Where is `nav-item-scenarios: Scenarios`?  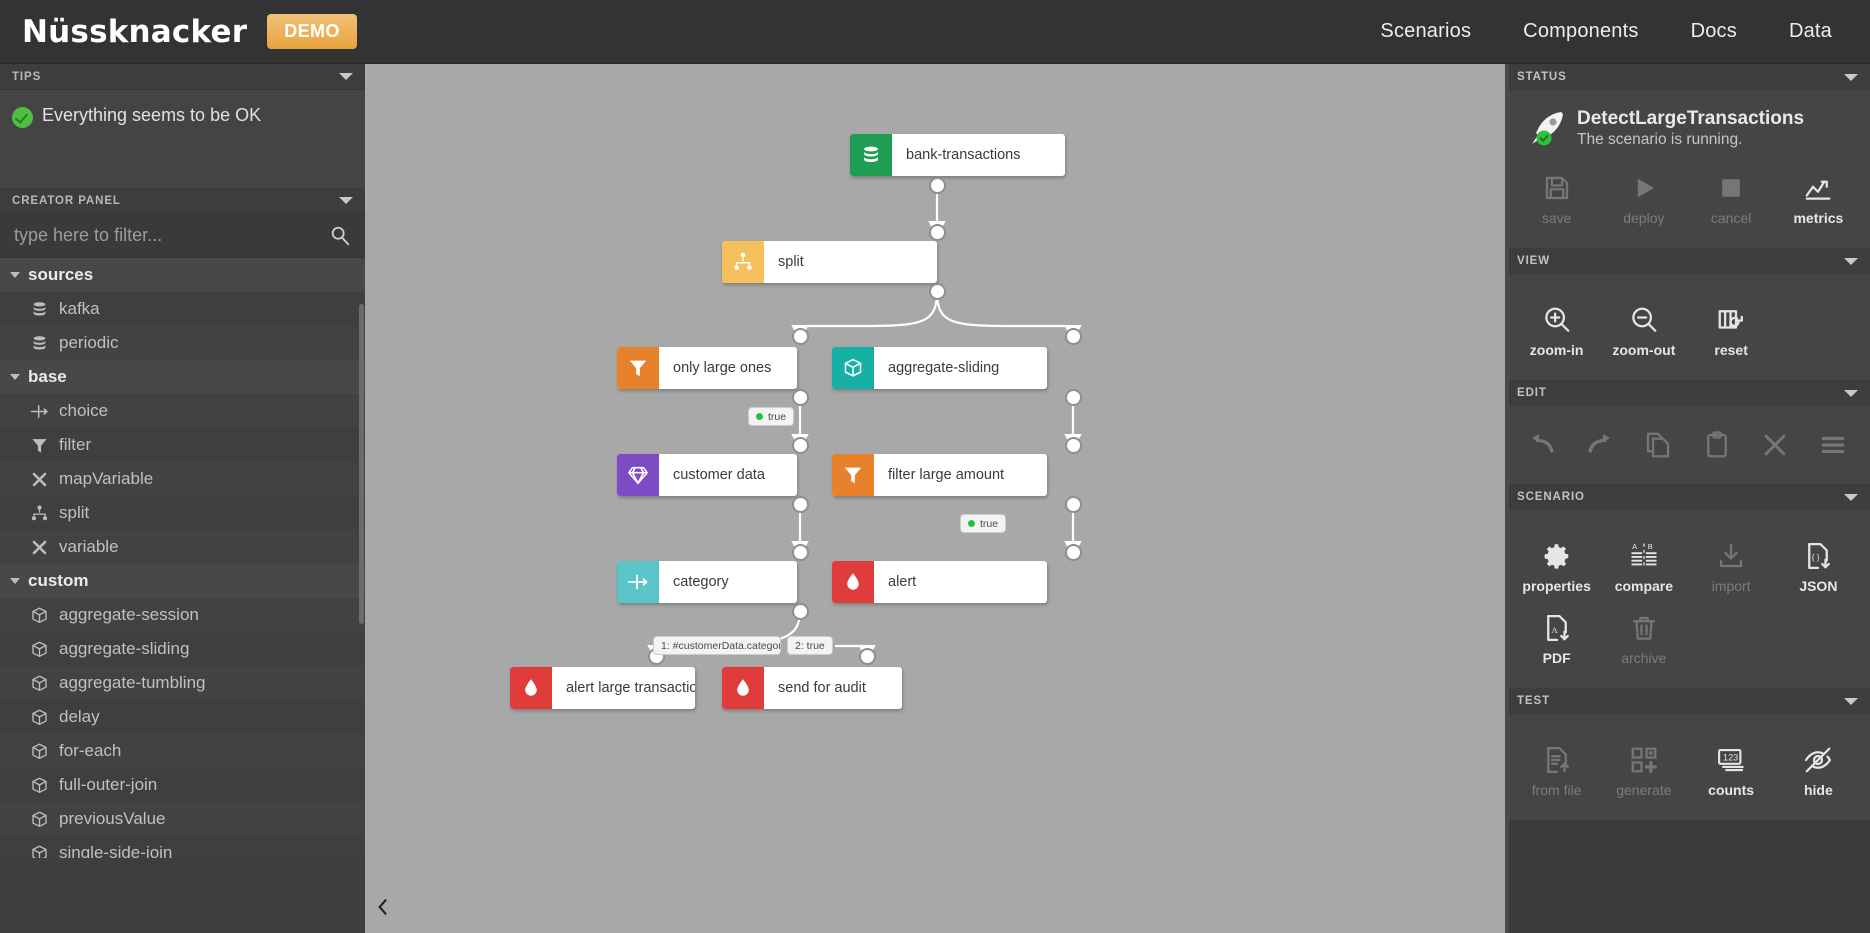 nav-item-scenarios: Scenarios is located at coordinates (1425, 31).